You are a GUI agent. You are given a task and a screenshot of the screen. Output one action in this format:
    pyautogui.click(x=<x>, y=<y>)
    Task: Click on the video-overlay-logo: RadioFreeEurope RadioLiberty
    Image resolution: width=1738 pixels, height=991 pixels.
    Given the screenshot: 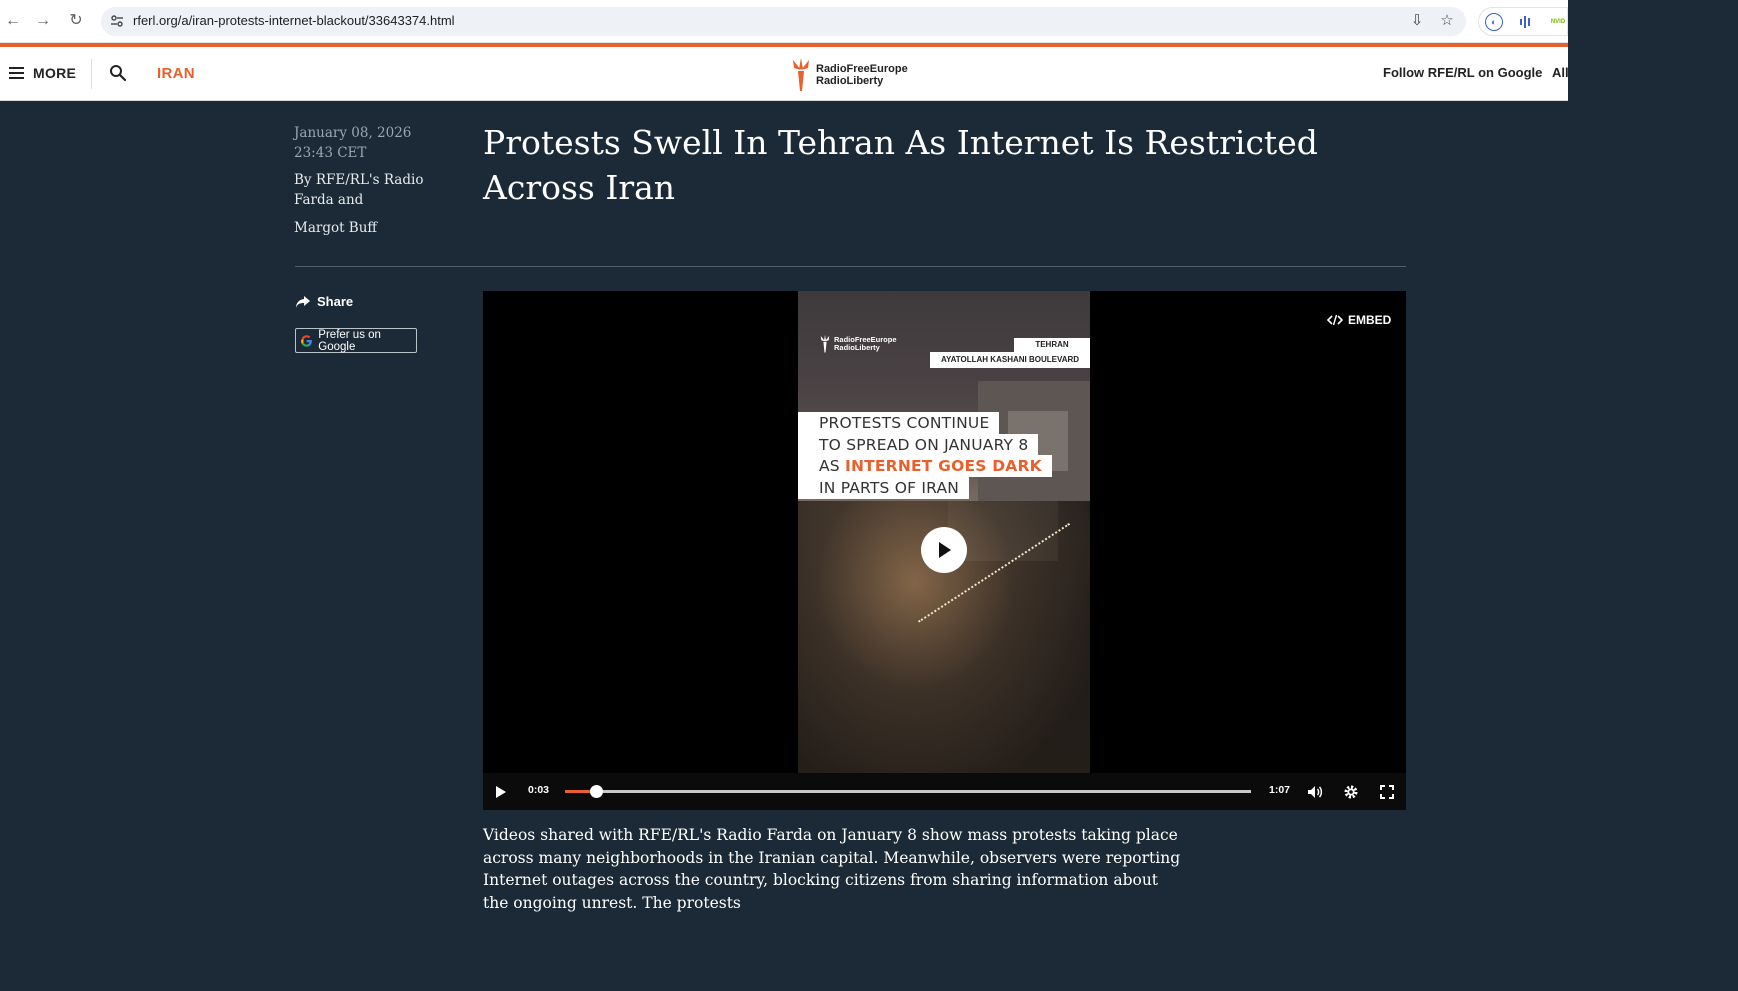 What is the action you would take?
    pyautogui.click(x=858, y=344)
    